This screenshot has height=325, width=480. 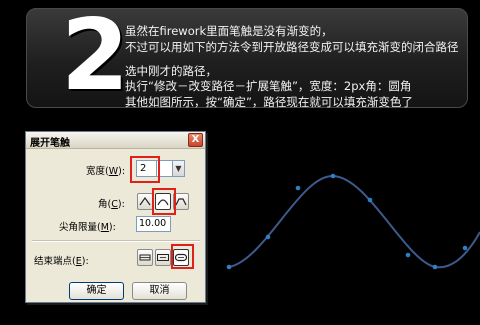 What do you see at coordinates (292, 47) in the screenshot?
I see `note-line-2: 不过可以用如下的方法令到开放路径变成可以填充渐变的闭合路径` at bounding box center [292, 47].